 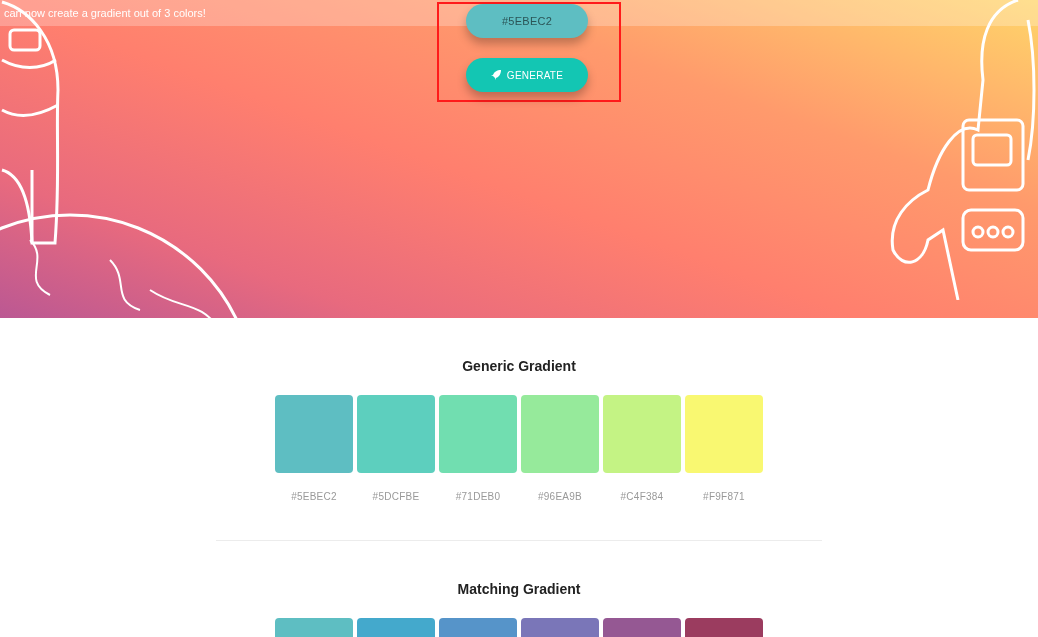 What do you see at coordinates (527, 21) in the screenshot?
I see `color-button: #5EBEC2` at bounding box center [527, 21].